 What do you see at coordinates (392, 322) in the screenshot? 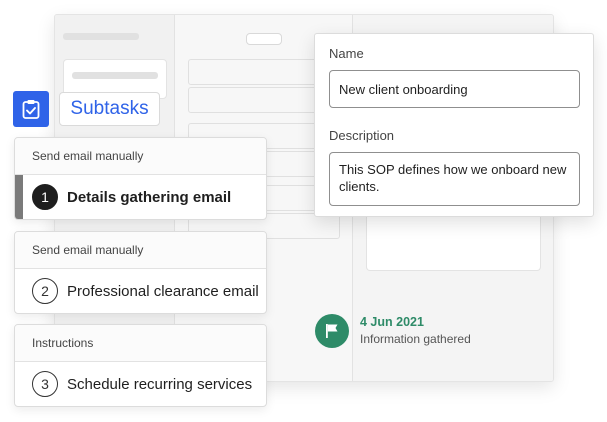
I see `milestone-date: 4 Jun 2021` at bounding box center [392, 322].